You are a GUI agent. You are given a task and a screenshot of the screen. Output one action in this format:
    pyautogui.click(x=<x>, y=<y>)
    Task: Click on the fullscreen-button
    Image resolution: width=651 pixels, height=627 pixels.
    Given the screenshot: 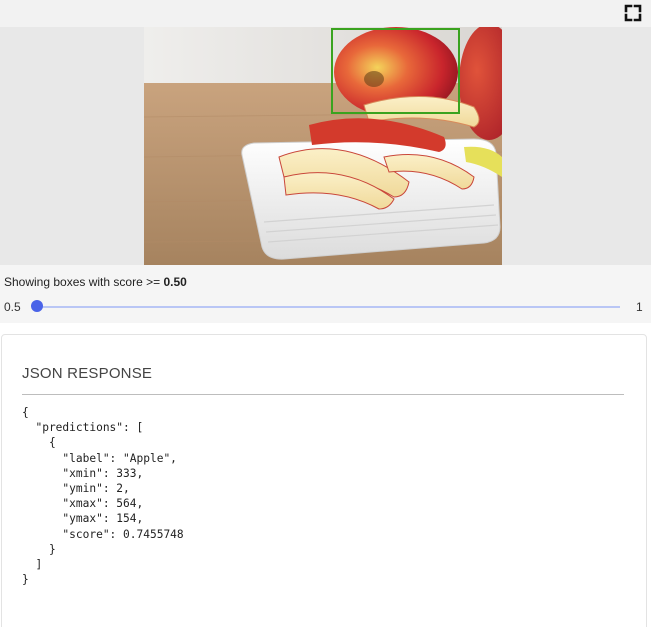 What is the action you would take?
    pyautogui.click(x=633, y=13)
    